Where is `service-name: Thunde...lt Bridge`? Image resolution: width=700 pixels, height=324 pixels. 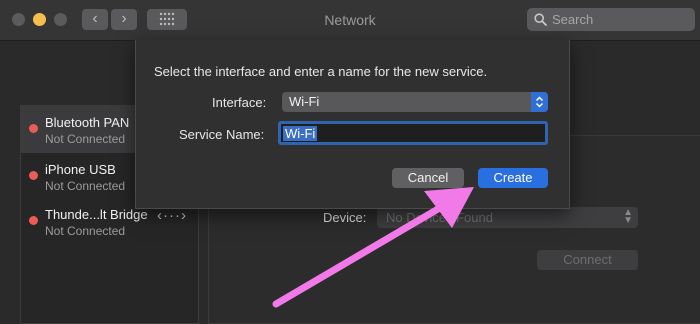
service-name: Thunde...lt Bridge is located at coordinates (96, 214).